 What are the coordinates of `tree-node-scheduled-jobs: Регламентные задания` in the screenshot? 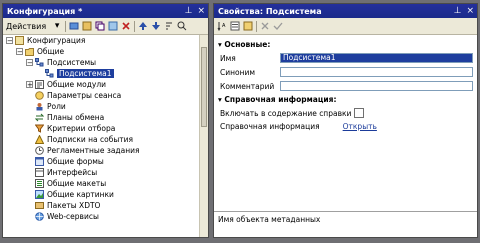 It's located at (87, 150).